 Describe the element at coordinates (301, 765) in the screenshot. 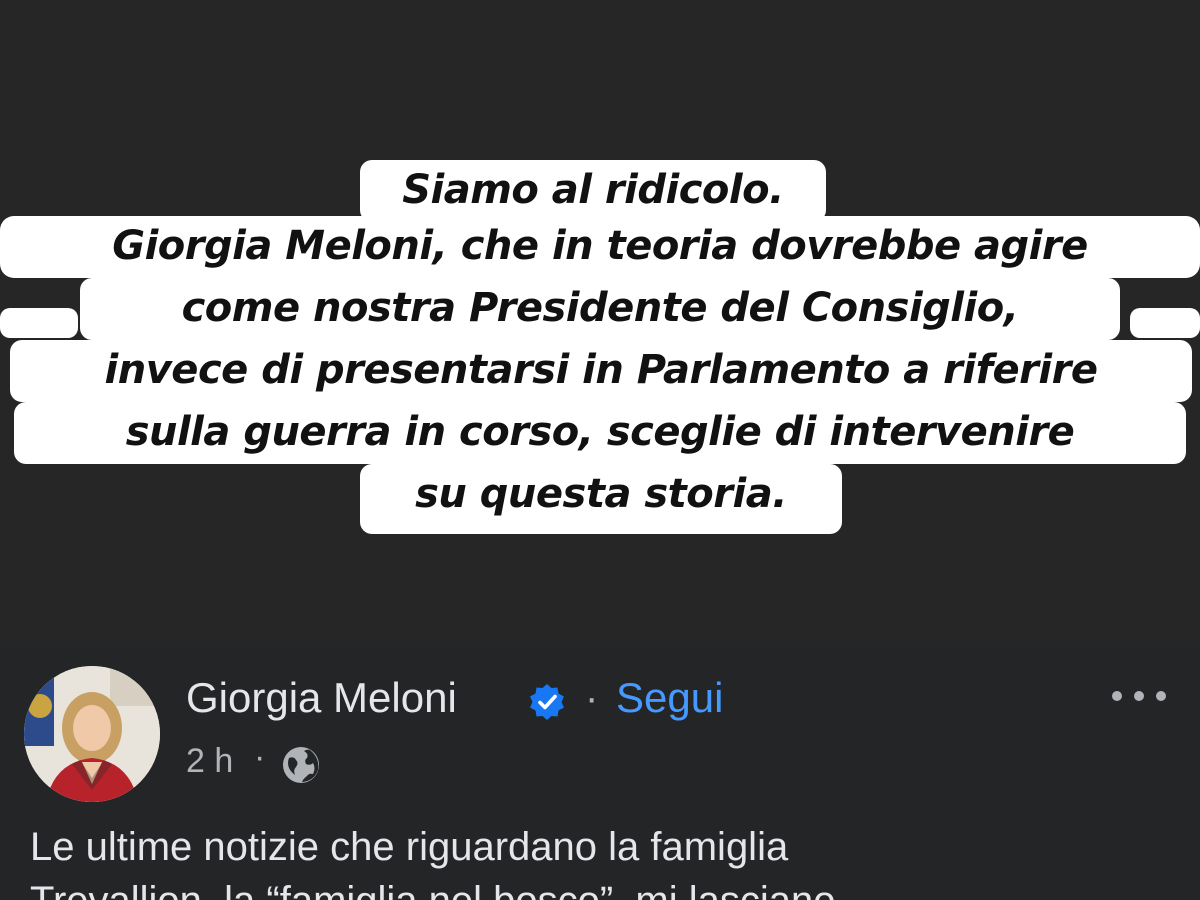

I see `globe-icon` at that location.